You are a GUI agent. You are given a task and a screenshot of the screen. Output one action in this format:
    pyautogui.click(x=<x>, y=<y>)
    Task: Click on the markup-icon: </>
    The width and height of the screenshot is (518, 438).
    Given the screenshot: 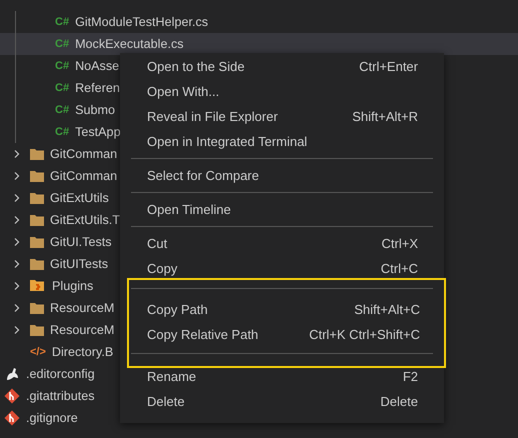 What is the action you would take?
    pyautogui.click(x=38, y=352)
    